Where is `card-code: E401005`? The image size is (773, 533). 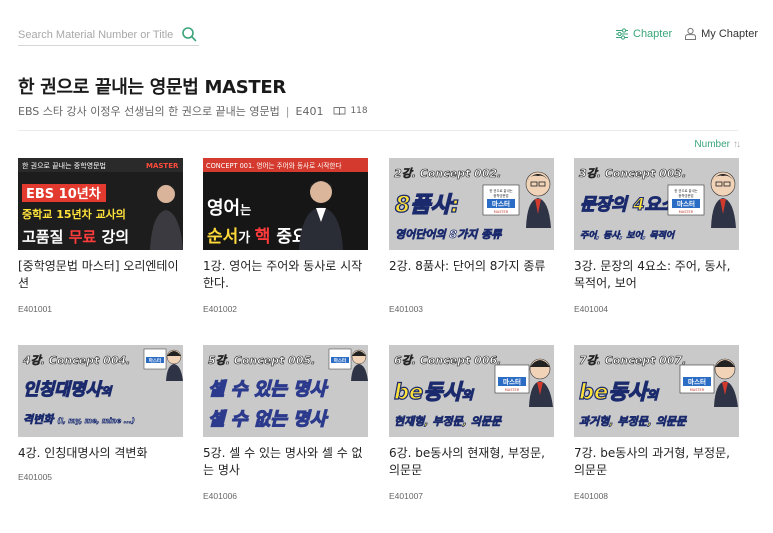 card-code: E401005 is located at coordinates (35, 477).